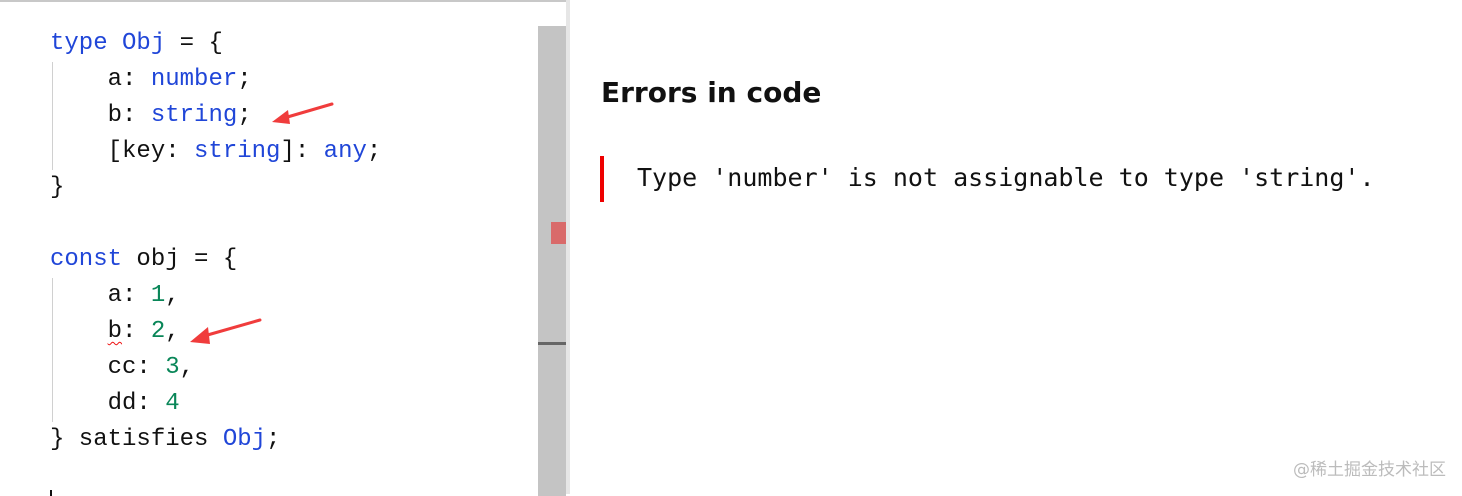 The width and height of the screenshot is (1462, 496). I want to click on code-line: [key: string]: any;, so click(216, 152).